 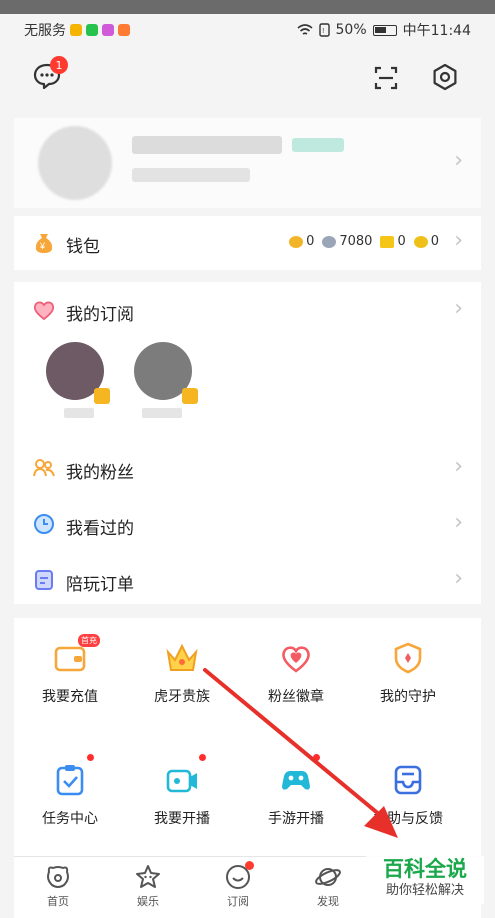 I want to click on status-right: ! 50% 中午11:44, so click(x=383, y=30).